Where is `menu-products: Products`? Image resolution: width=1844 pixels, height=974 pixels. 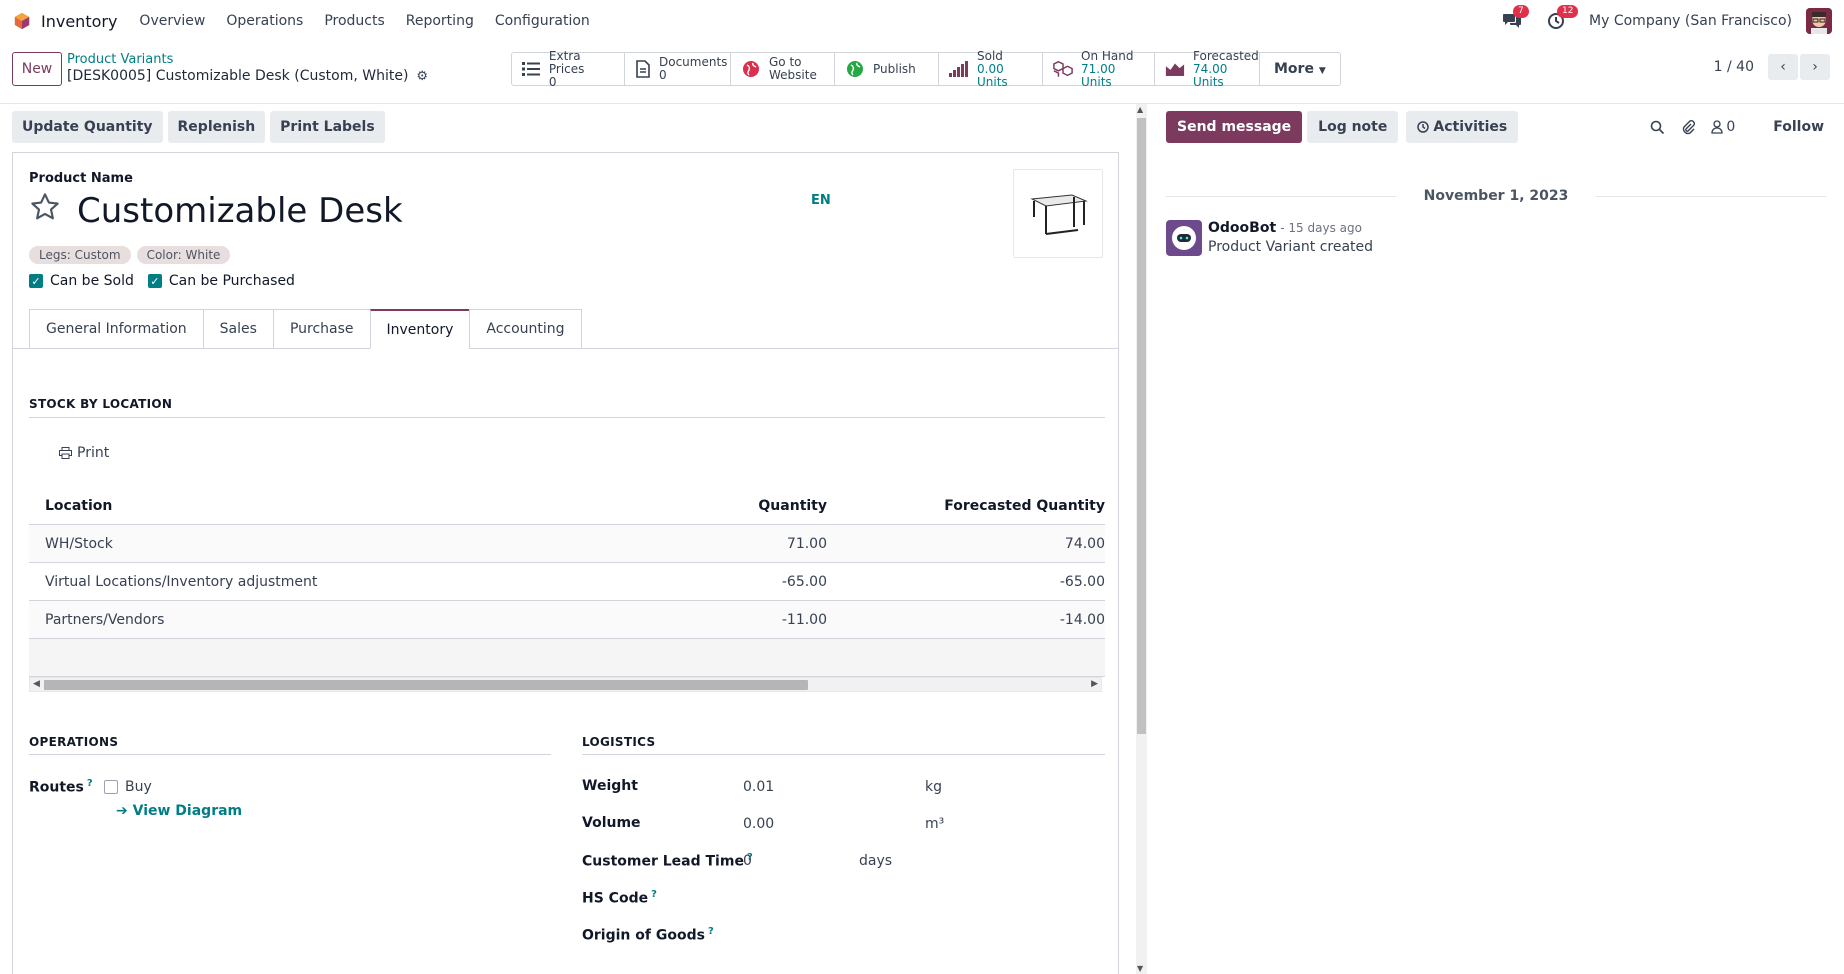
menu-products: Products is located at coordinates (354, 21).